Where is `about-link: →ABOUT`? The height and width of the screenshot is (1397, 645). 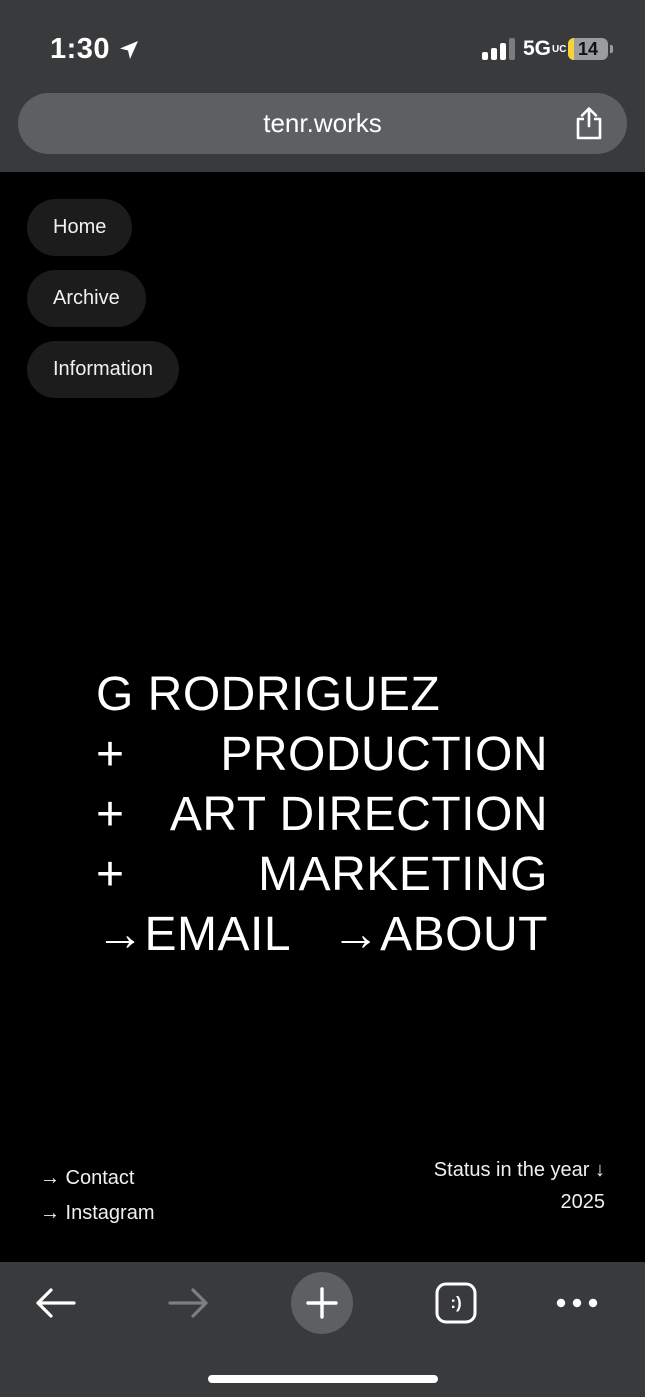 about-link: →ABOUT is located at coordinates (440, 935).